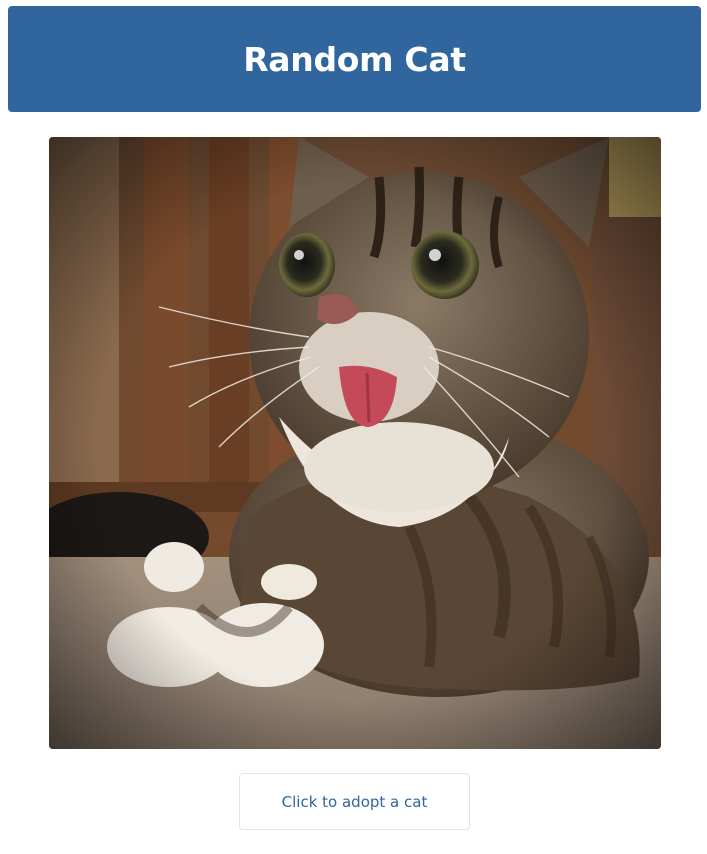 This screenshot has height=854, width=707. I want to click on page-title: Random Cat, so click(354, 59).